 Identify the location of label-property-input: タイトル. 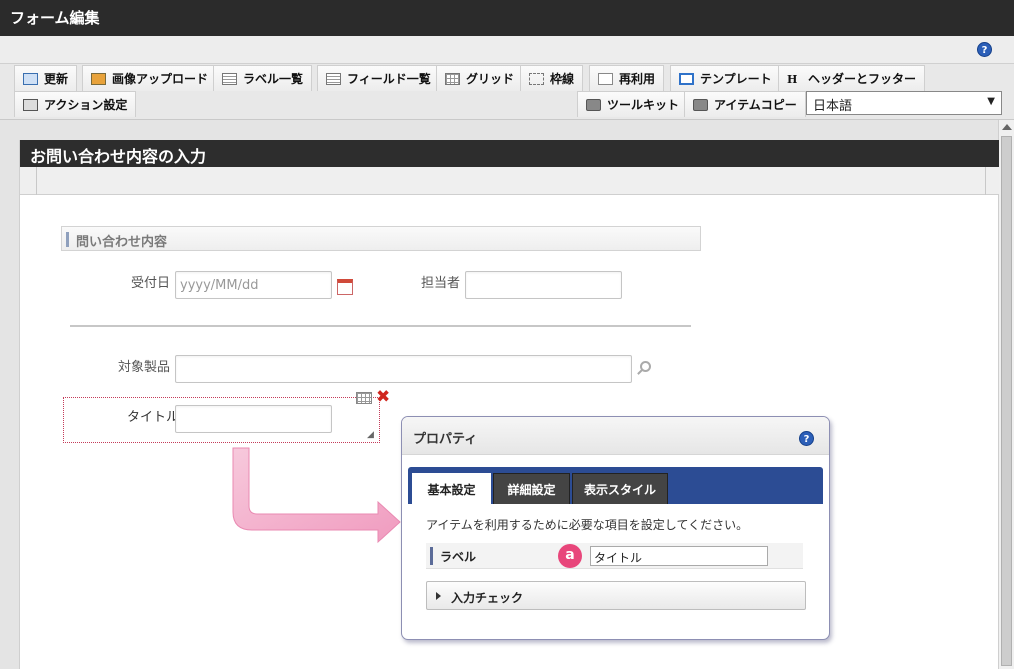
(679, 556).